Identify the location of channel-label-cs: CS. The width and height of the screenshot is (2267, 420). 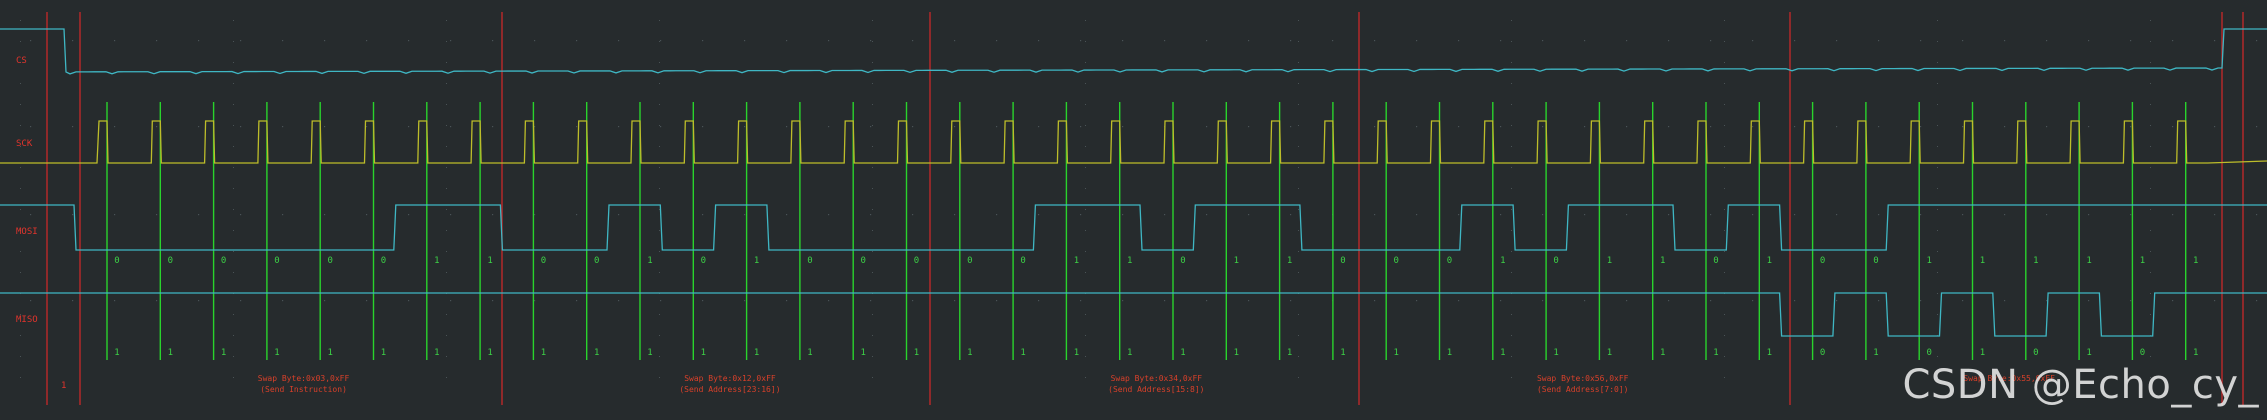
(21, 61).